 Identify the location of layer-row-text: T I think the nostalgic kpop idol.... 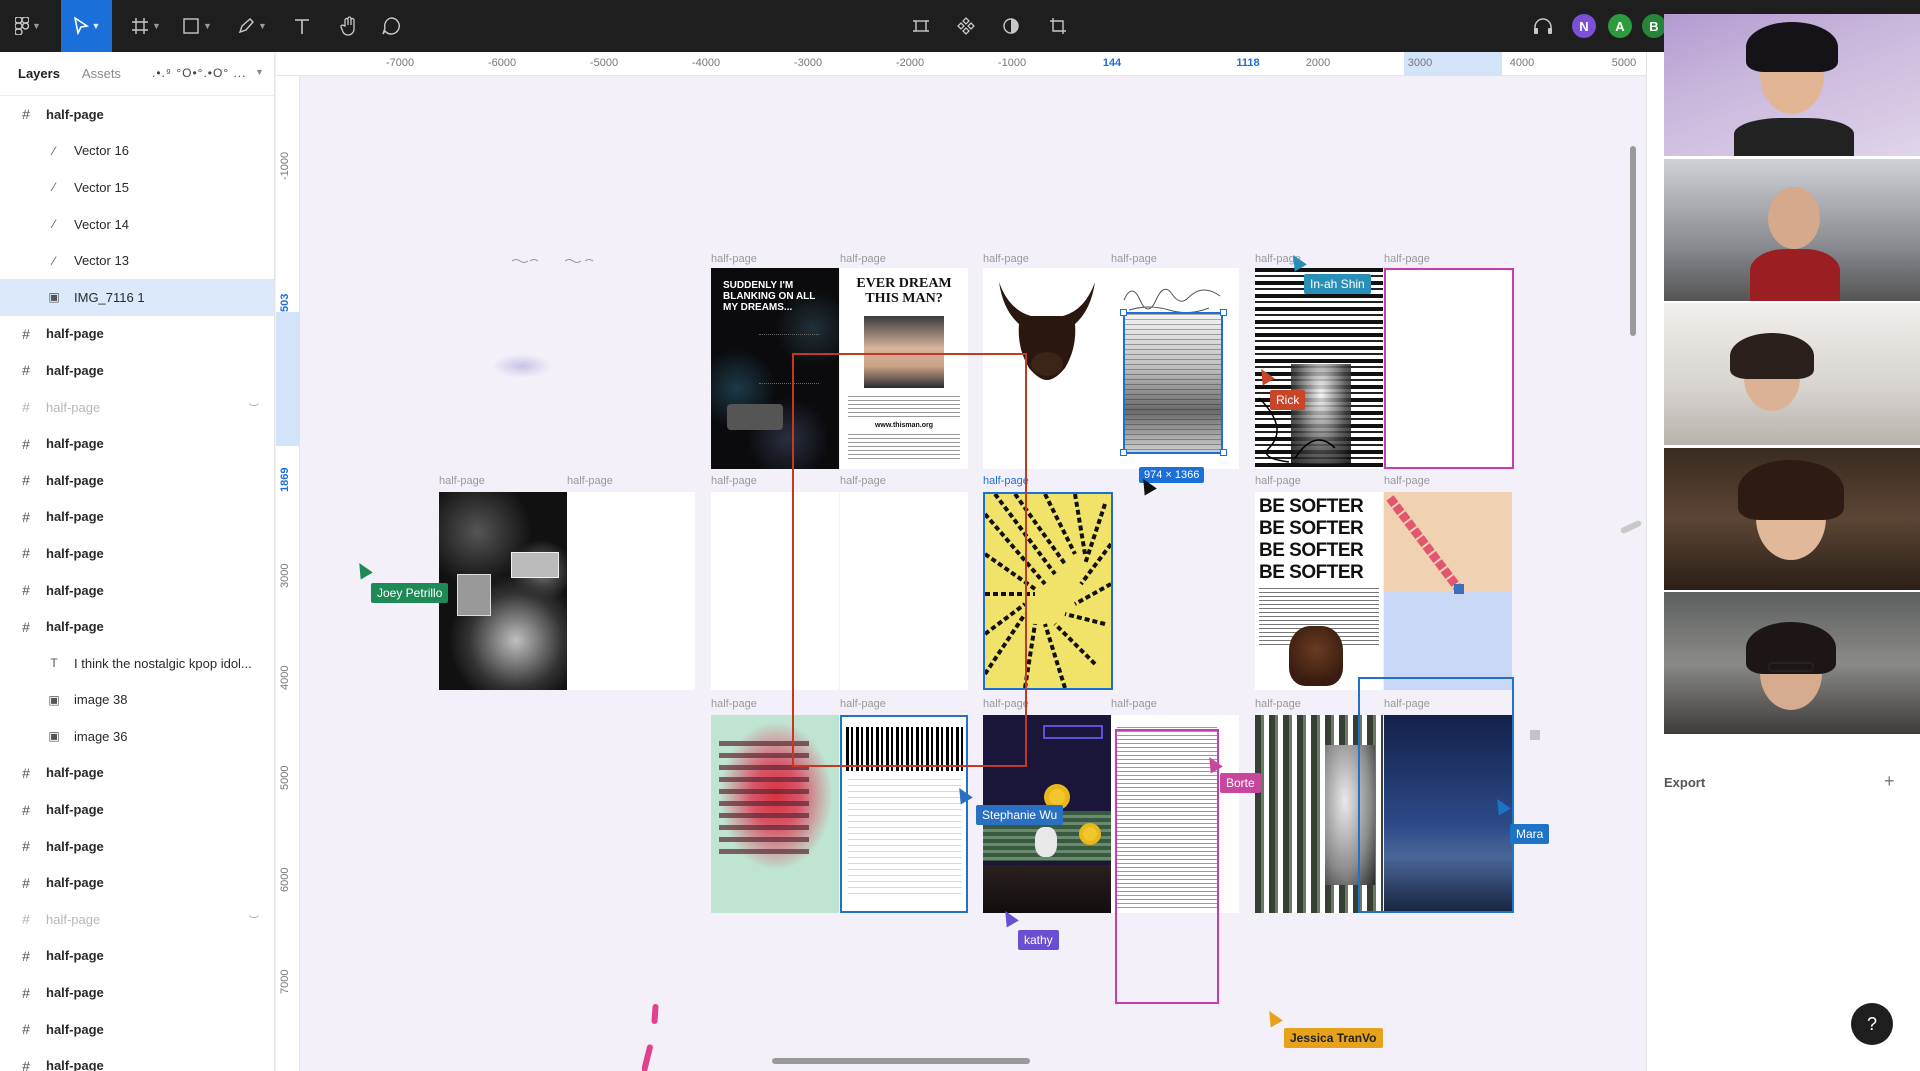
(137, 663).